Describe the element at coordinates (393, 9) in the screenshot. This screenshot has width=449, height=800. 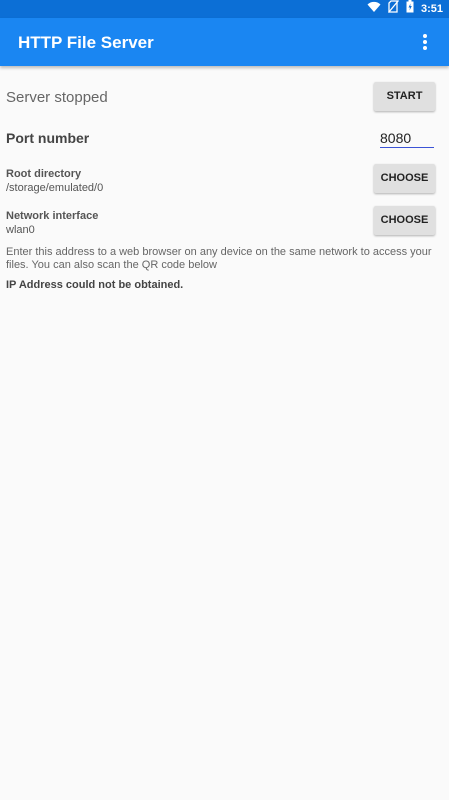
I see `no-sim-icon` at that location.